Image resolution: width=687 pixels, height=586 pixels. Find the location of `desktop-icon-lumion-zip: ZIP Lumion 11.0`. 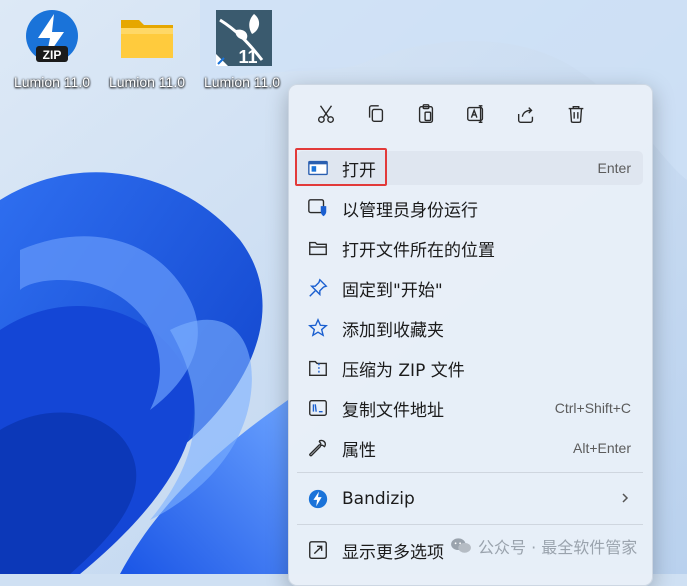

desktop-icon-lumion-zip: ZIP Lumion 11.0 is located at coordinates (52, 49).